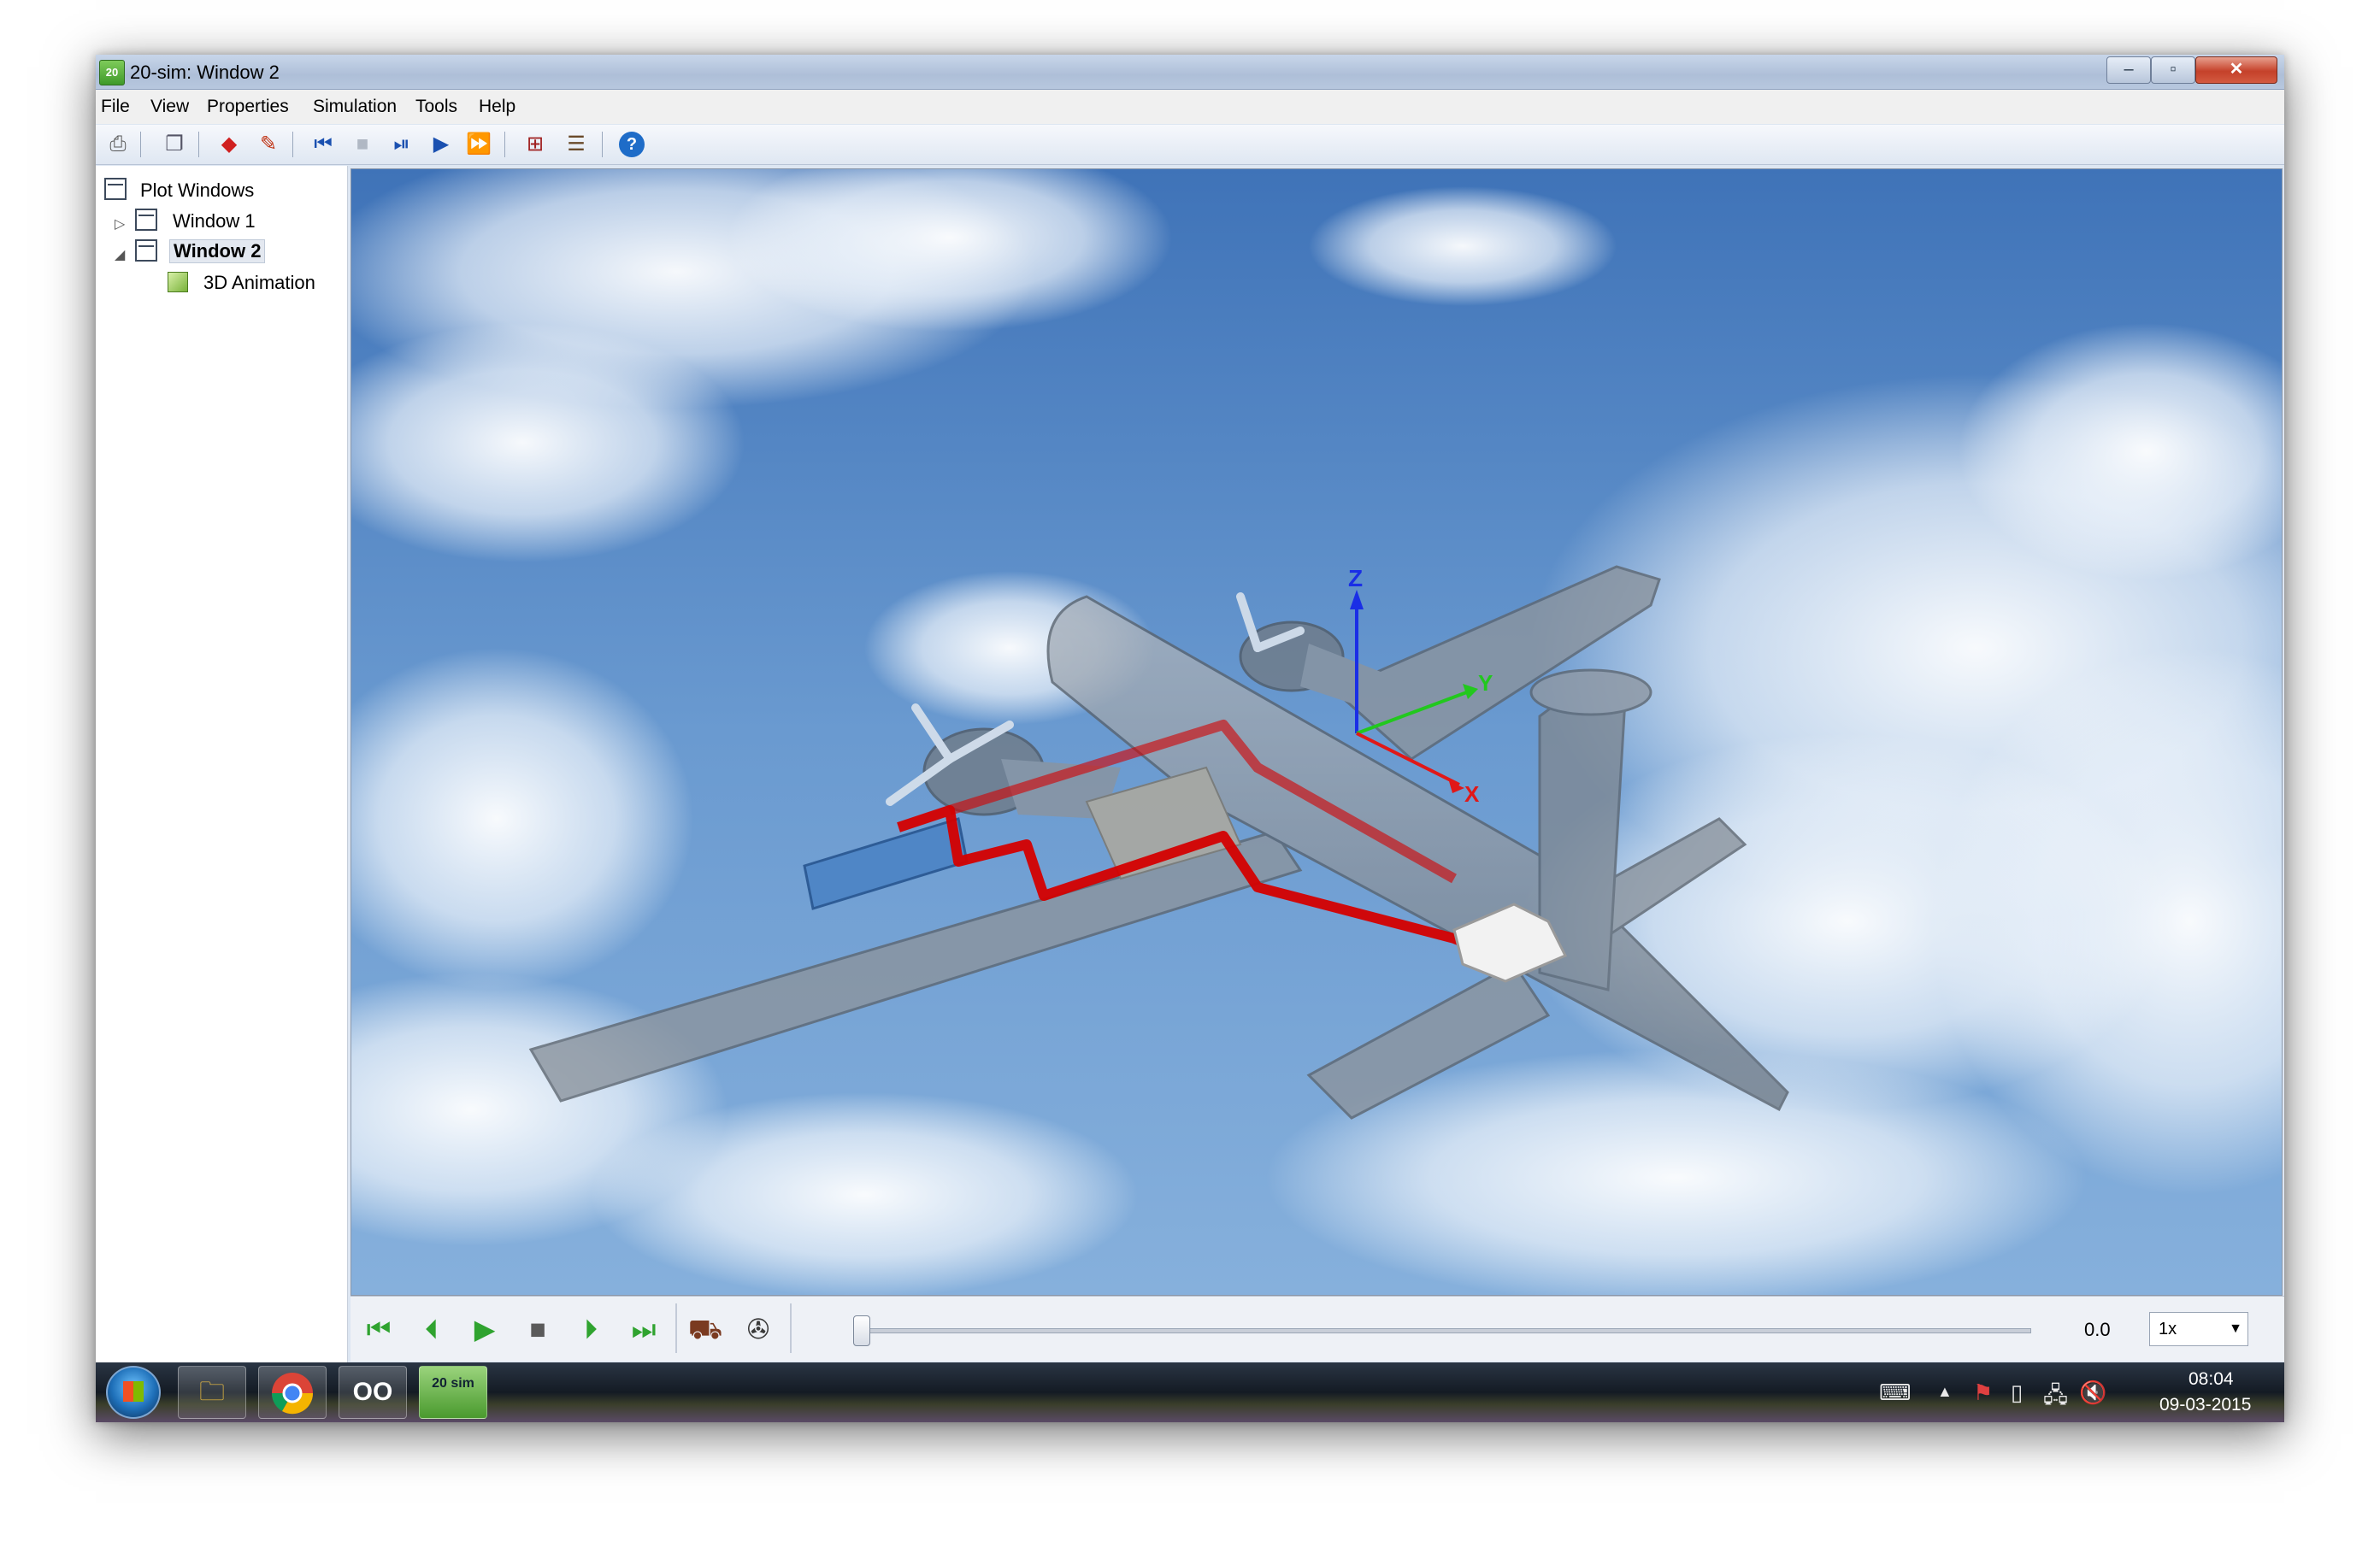  I want to click on tree-item-window-2: Window 2, so click(218, 251).